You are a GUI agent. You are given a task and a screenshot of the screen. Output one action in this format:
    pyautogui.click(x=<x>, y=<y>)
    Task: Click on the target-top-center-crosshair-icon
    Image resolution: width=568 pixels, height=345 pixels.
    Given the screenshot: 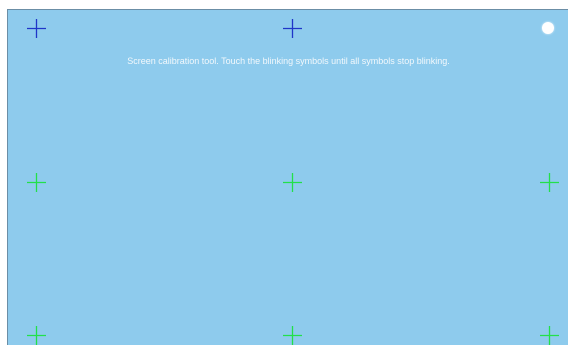 What is the action you would take?
    pyautogui.click(x=292, y=28)
    